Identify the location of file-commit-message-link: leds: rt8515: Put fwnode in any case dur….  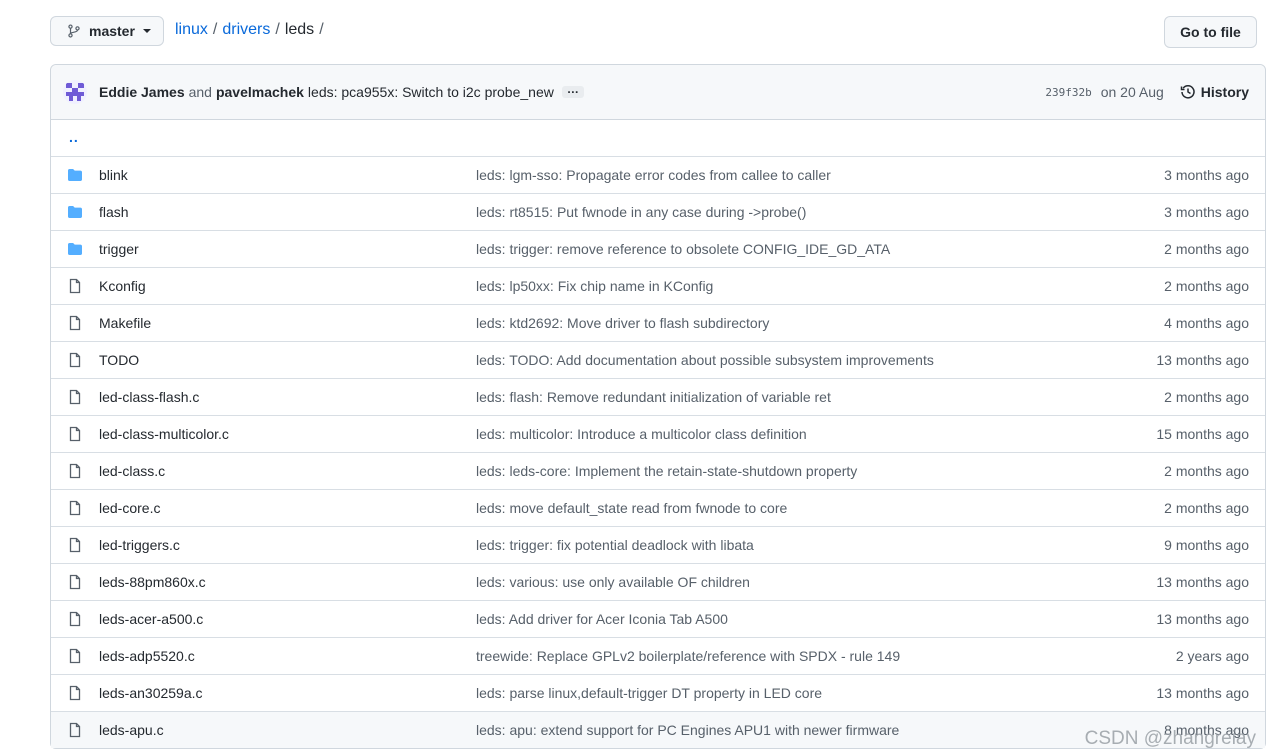
(641, 212).